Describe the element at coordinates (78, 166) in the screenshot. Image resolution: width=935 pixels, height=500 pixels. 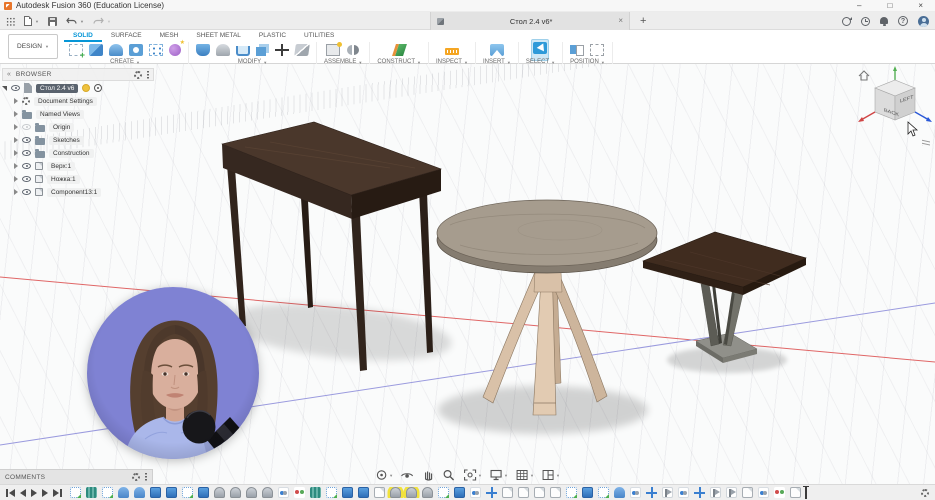
I see `browser-row-verh: Верх:1` at that location.